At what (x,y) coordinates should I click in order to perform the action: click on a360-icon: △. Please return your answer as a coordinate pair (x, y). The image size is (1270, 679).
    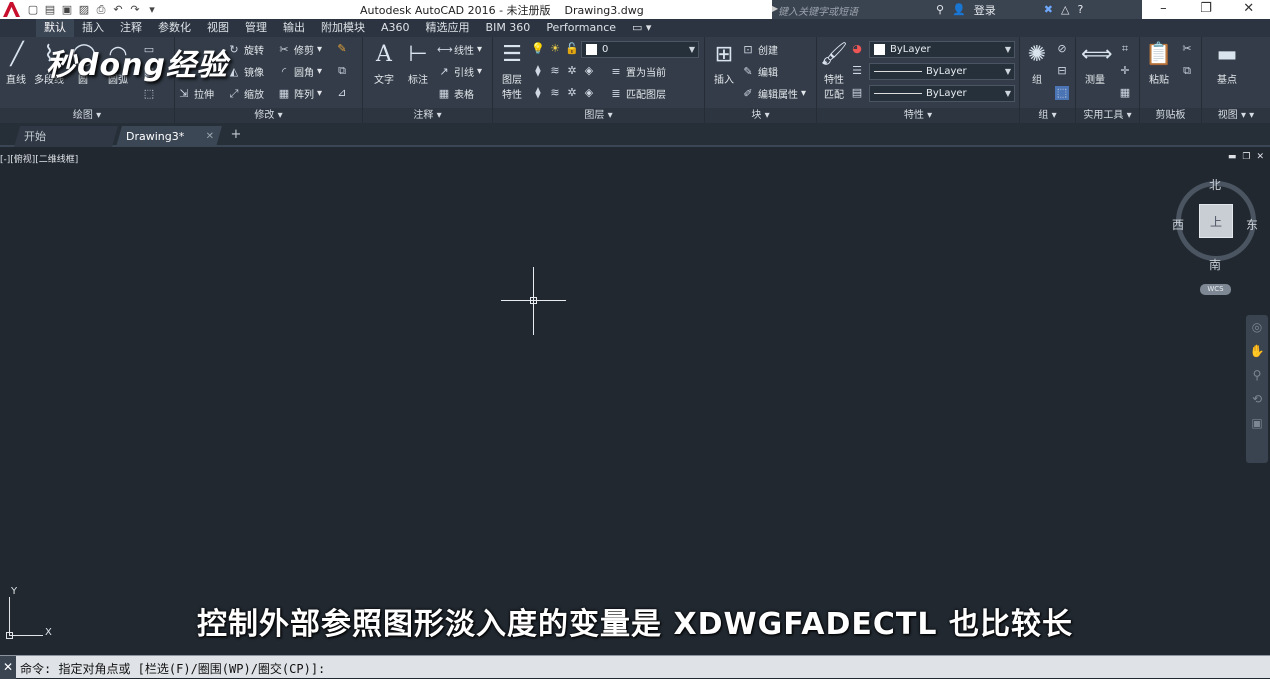
    Looking at the image, I should click on (1065, 9).